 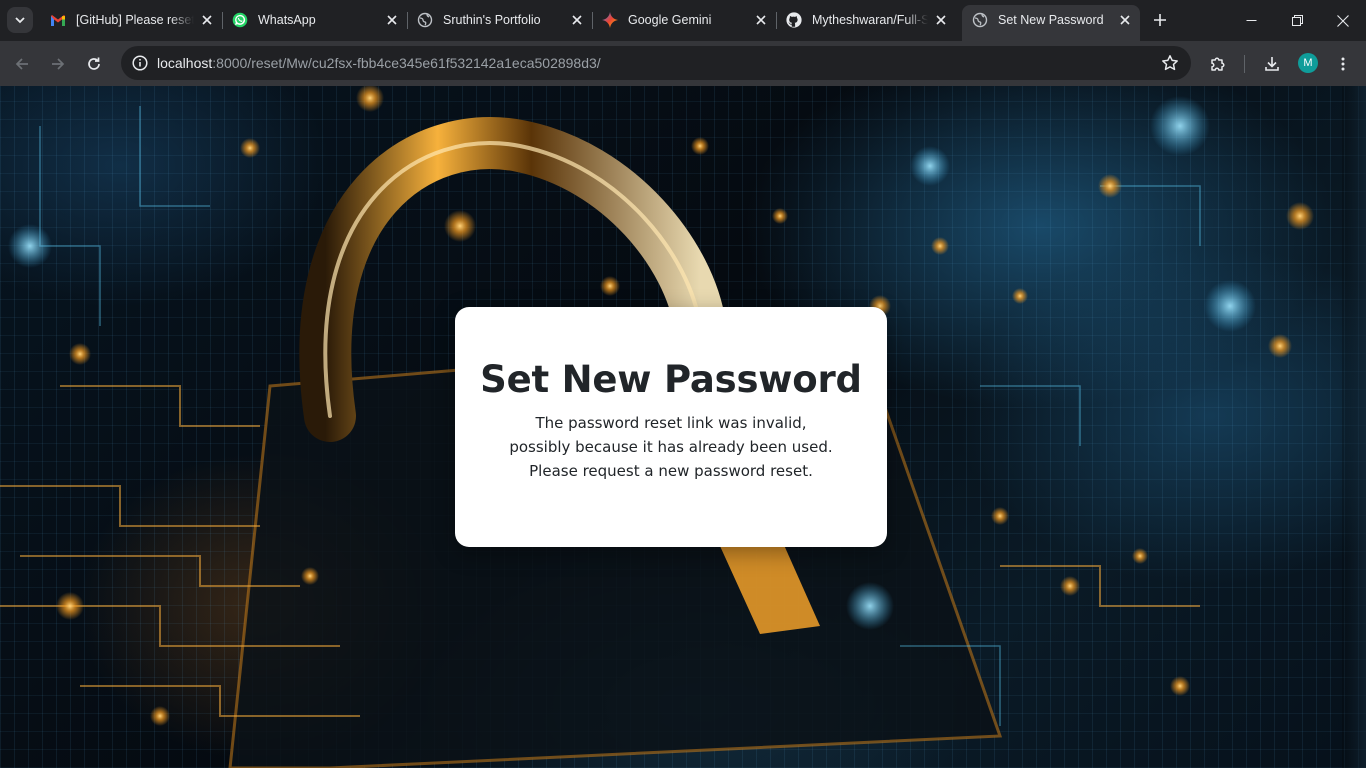 What do you see at coordinates (671, 379) in the screenshot?
I see `page-title: Set New Password` at bounding box center [671, 379].